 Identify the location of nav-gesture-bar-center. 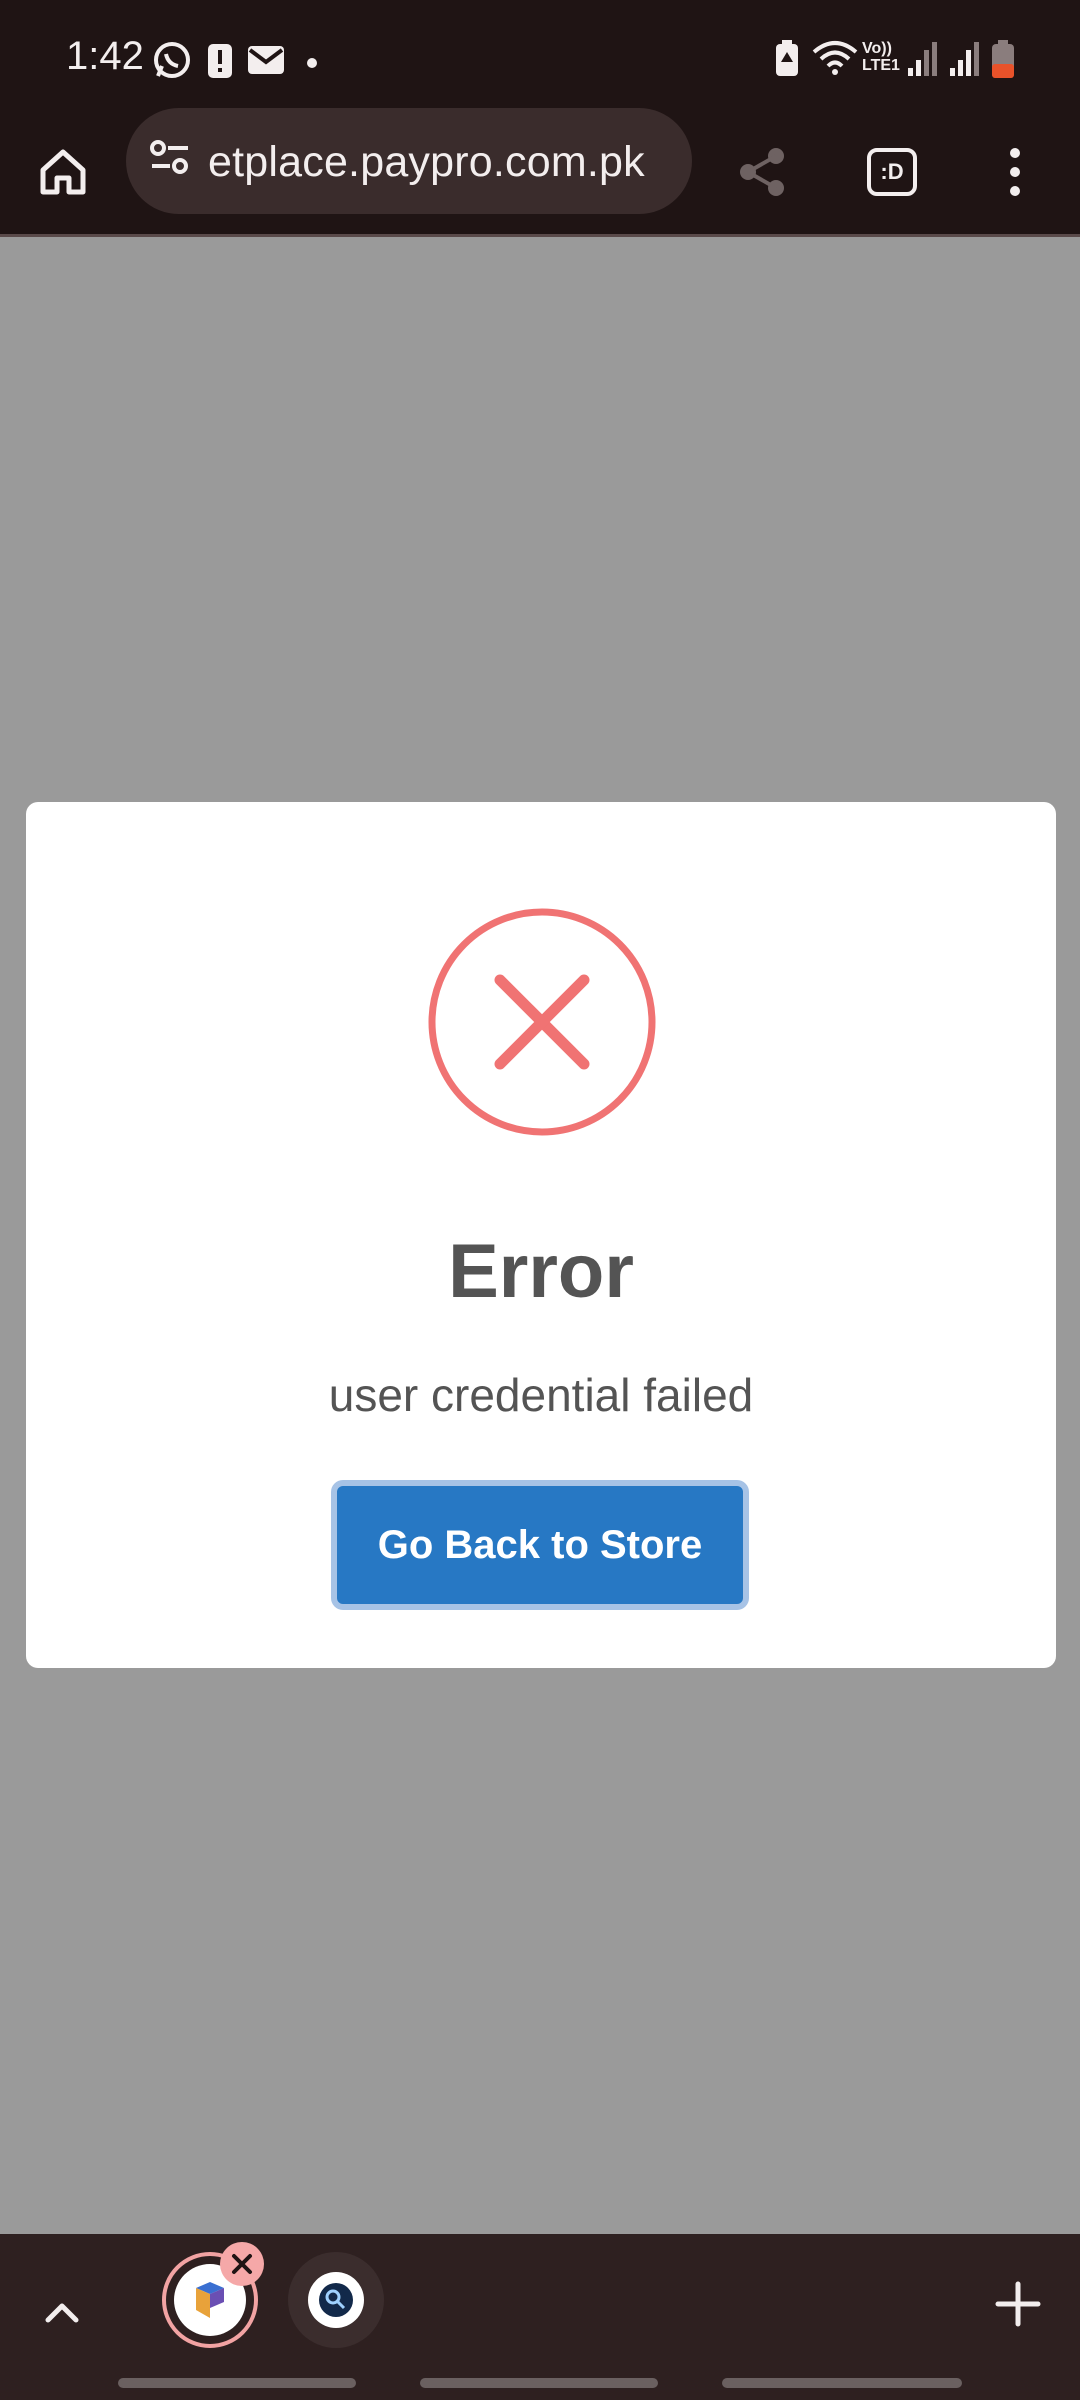
(539, 2383).